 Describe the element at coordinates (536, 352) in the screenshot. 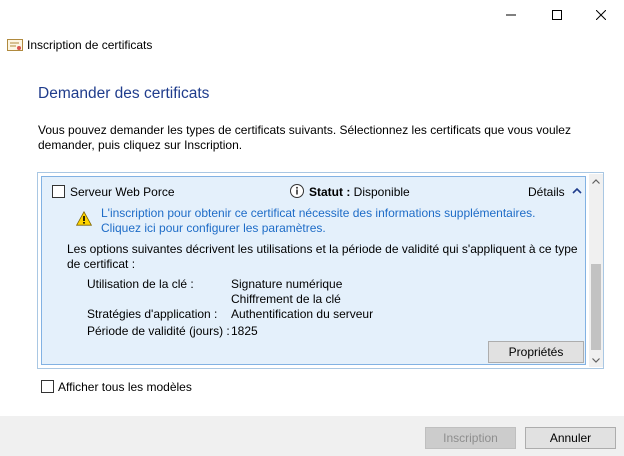

I see `properties-button: Propriétés` at that location.